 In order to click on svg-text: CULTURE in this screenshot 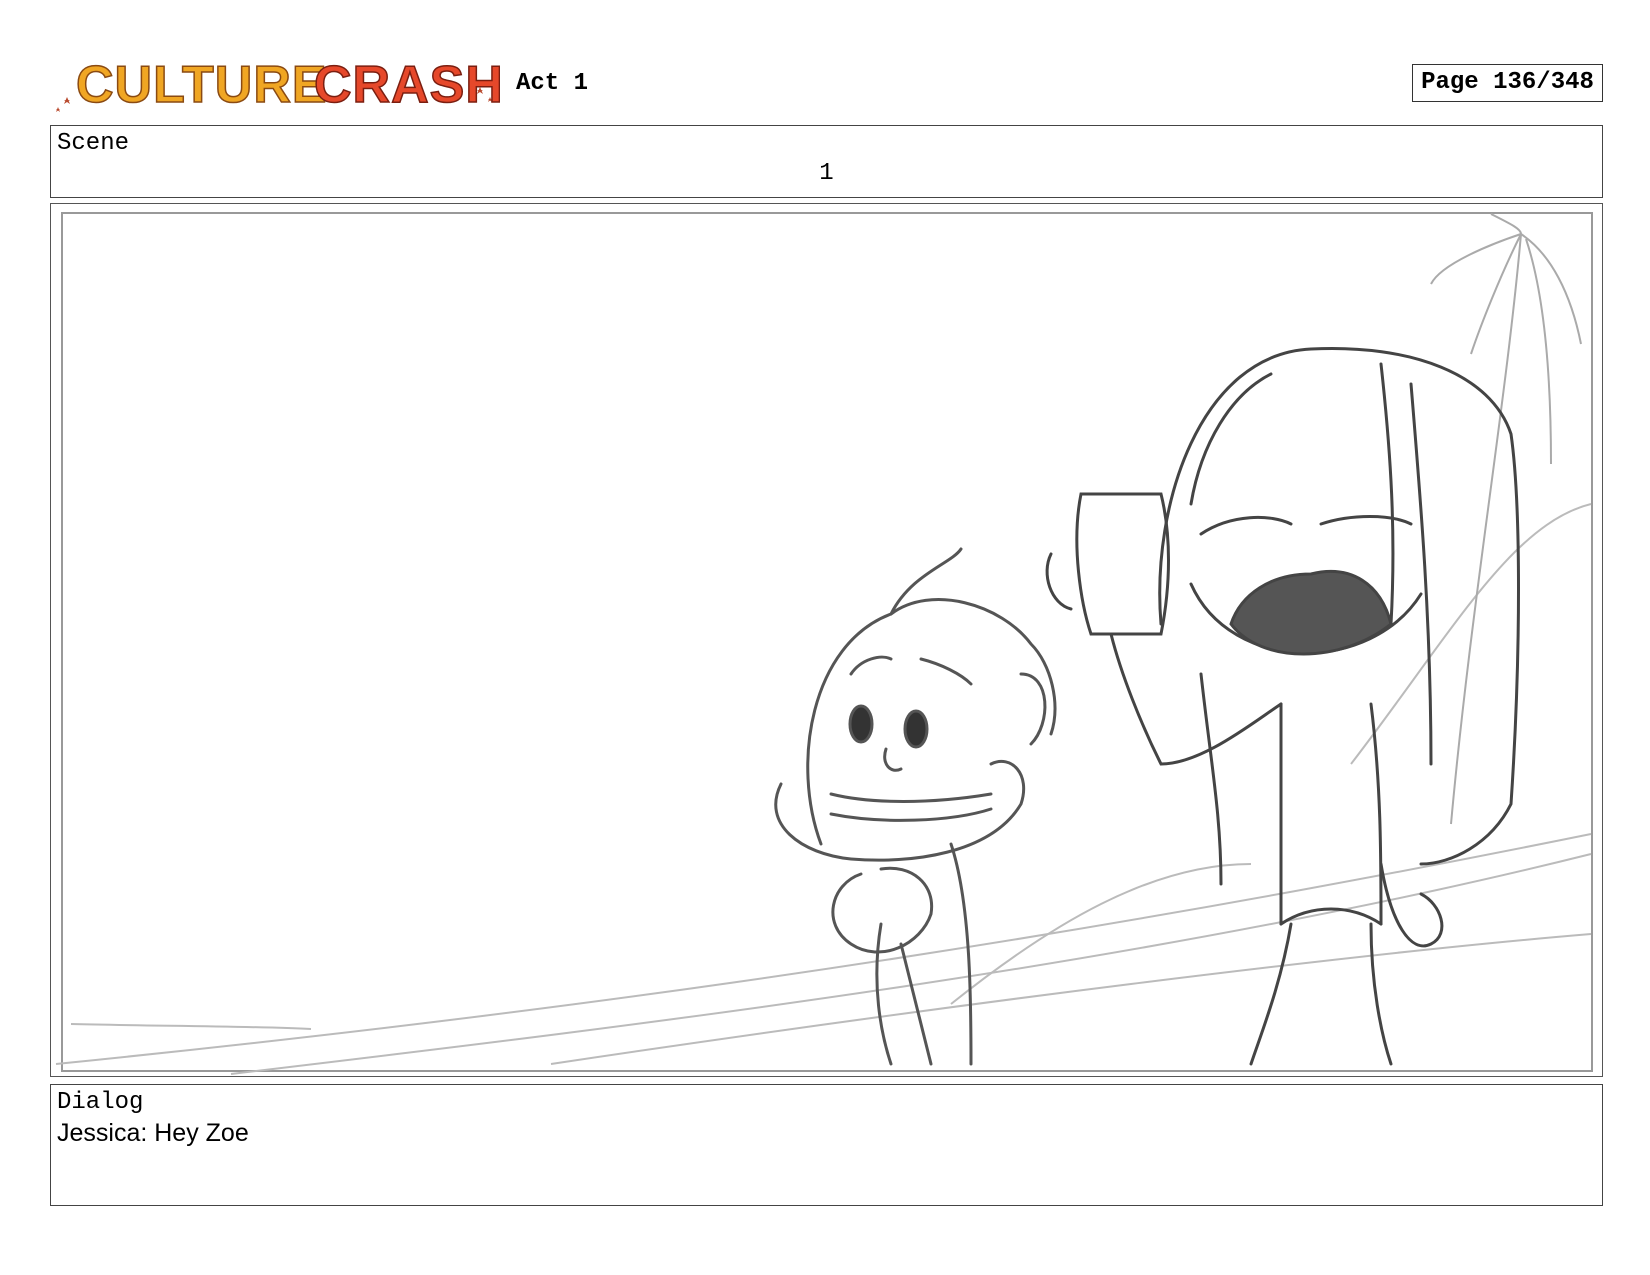, I will do `click(202, 85)`.